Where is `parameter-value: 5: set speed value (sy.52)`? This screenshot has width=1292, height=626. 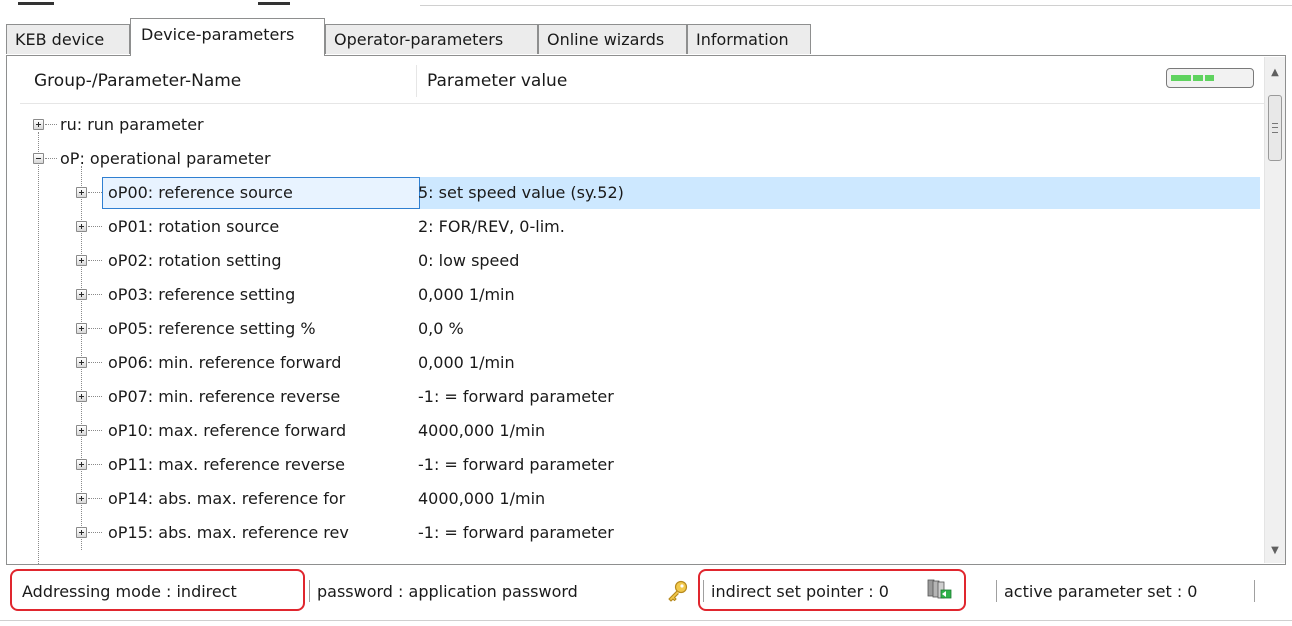
parameter-value: 5: set speed value (sy.52) is located at coordinates (521, 192).